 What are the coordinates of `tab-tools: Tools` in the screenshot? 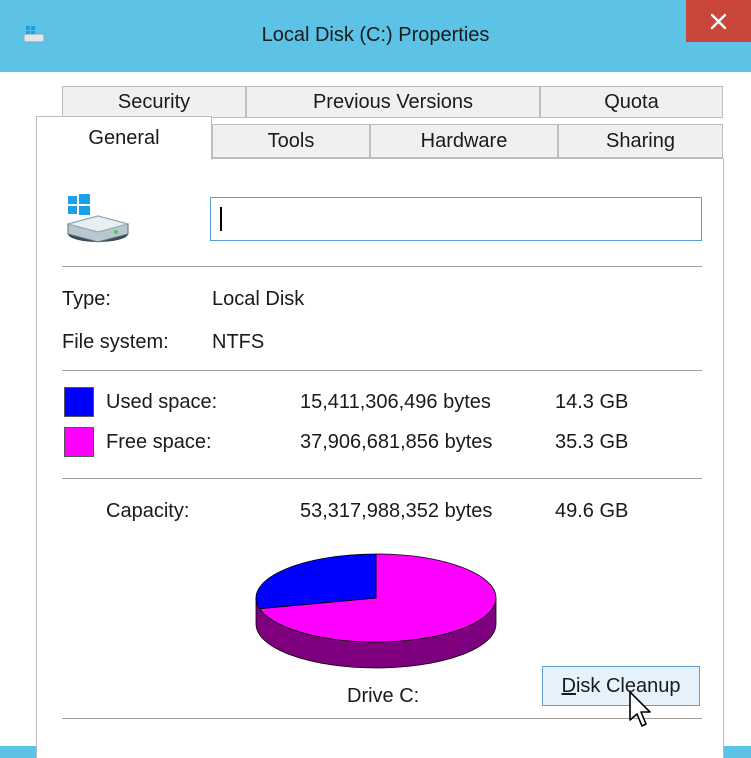 It's located at (291, 141).